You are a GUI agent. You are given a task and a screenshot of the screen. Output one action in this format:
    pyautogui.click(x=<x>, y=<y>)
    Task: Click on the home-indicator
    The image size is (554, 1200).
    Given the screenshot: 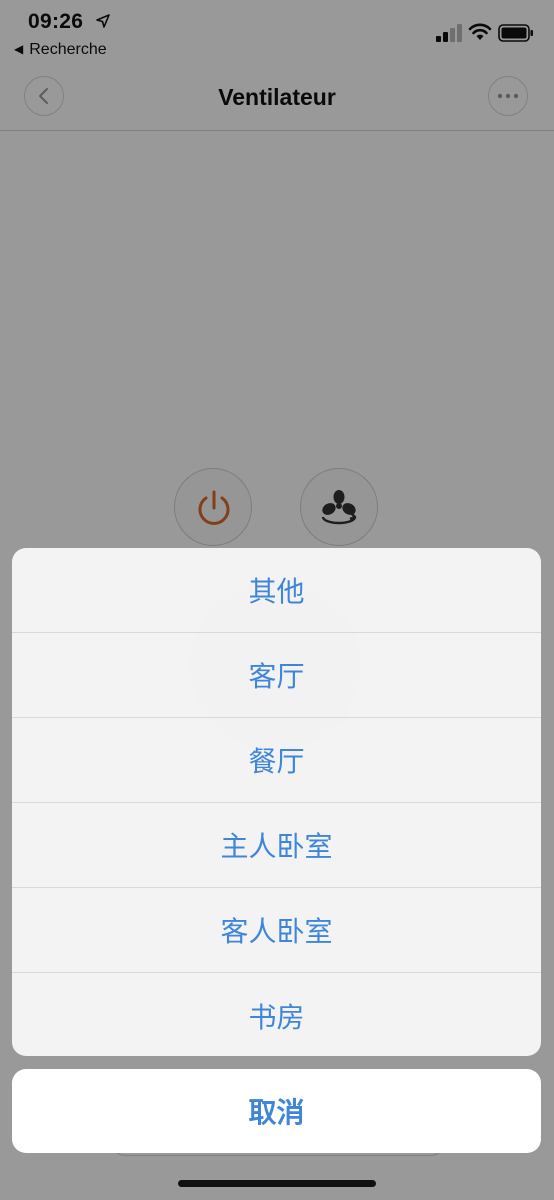 What is the action you would take?
    pyautogui.click(x=277, y=1183)
    